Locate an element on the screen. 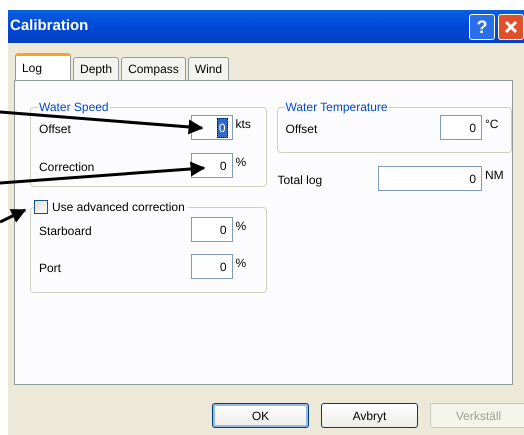  unit-label: °C is located at coordinates (492, 124).